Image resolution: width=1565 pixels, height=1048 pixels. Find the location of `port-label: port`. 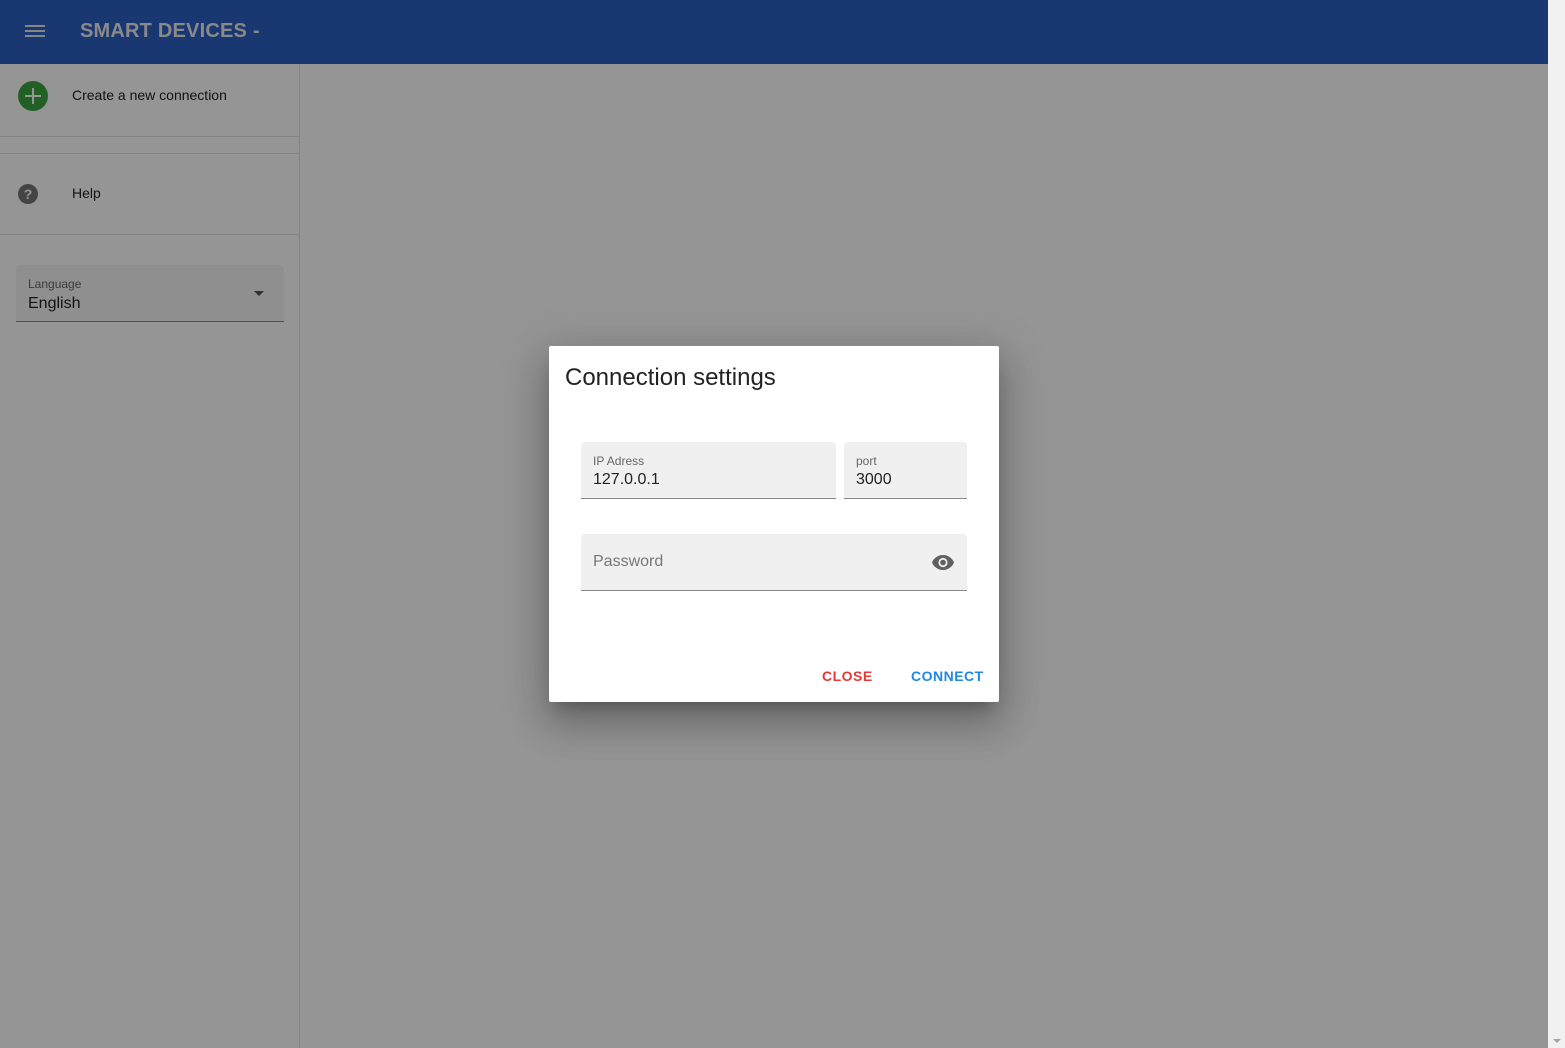

port-label: port is located at coordinates (866, 461).